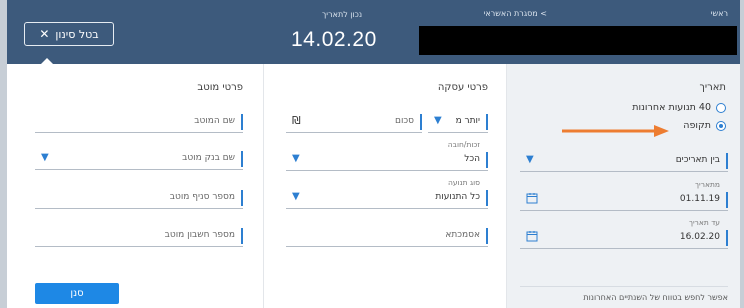  Describe the element at coordinates (77, 293) in the screenshot. I see `filter-button: סנן` at that location.